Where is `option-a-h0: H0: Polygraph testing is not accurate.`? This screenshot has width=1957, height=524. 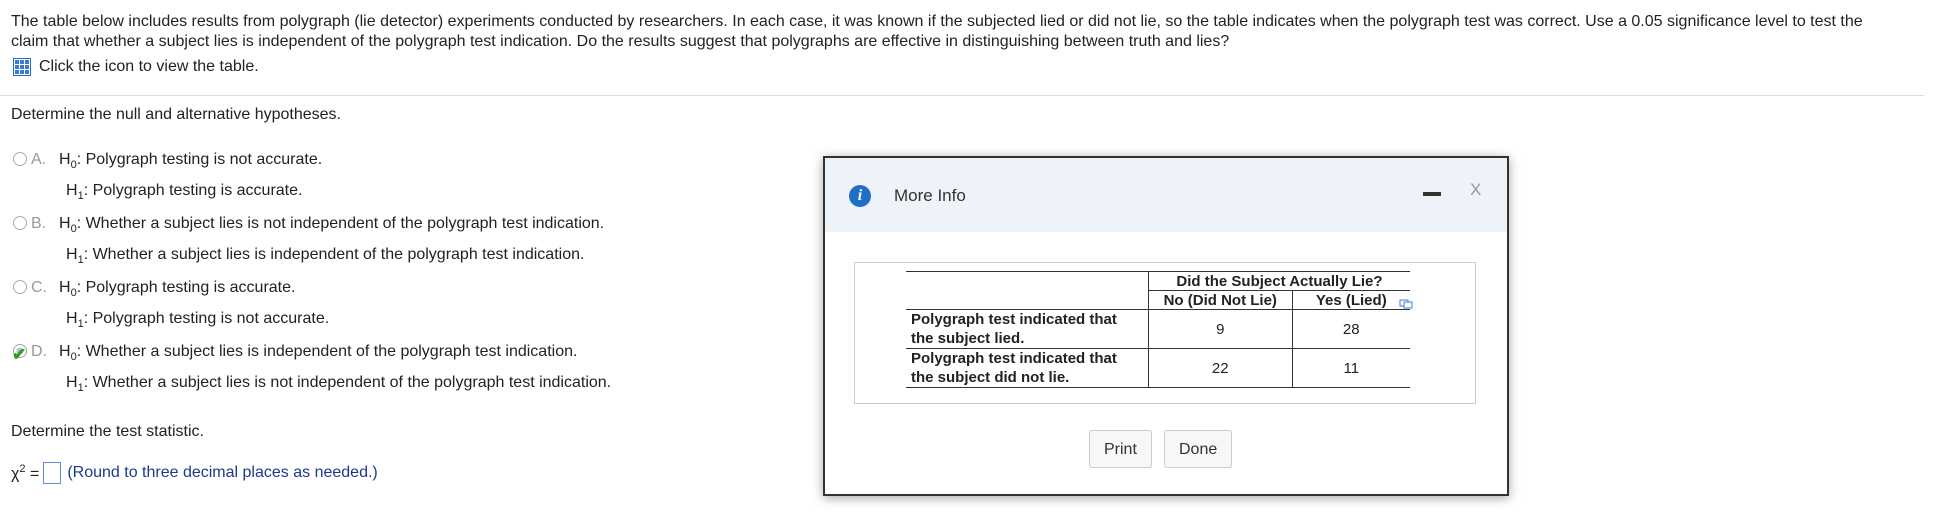 option-a-h0: H0: Polygraph testing is not accurate. is located at coordinates (191, 161).